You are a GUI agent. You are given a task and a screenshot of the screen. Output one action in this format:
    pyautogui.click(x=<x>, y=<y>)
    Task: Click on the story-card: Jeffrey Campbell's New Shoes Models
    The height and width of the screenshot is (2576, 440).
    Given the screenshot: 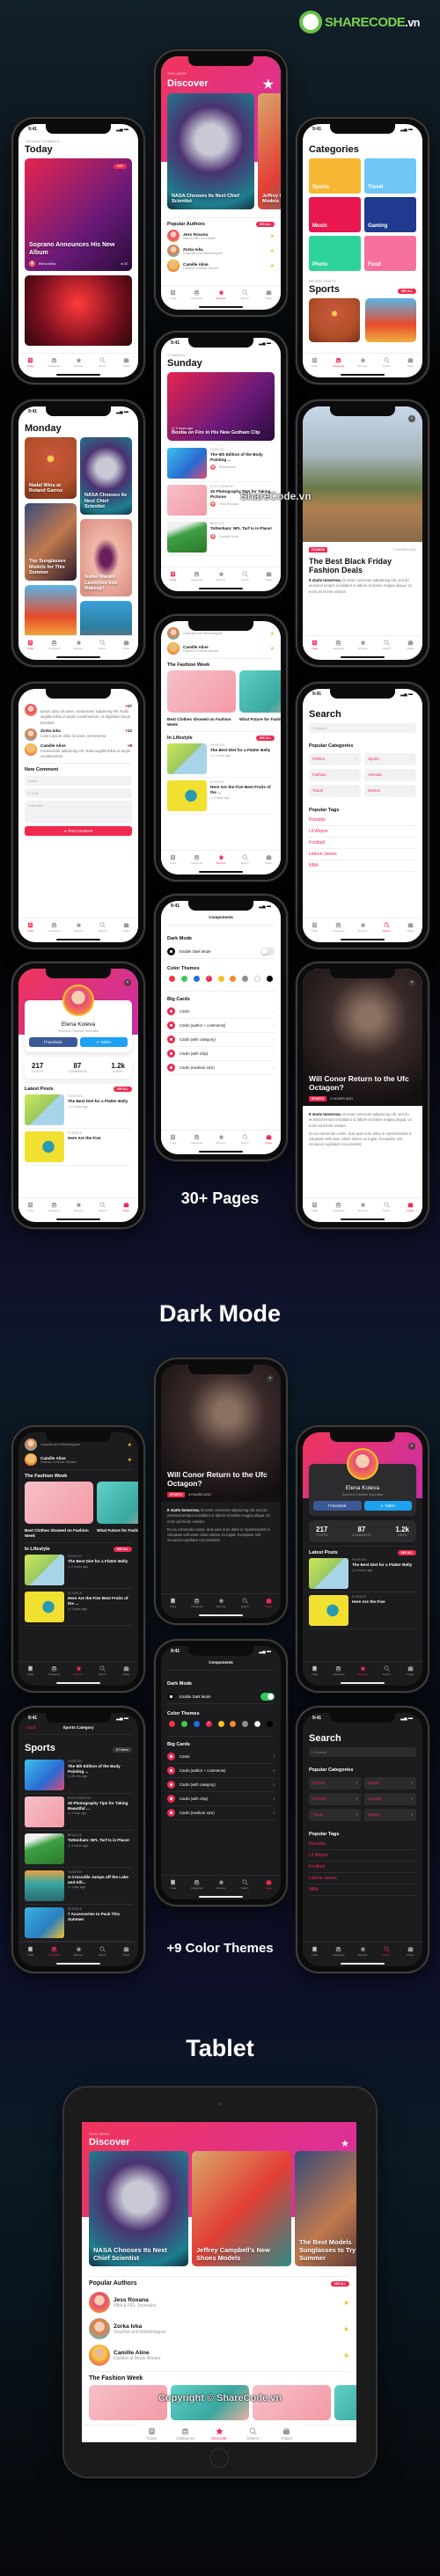 What is the action you would take?
    pyautogui.click(x=269, y=151)
    